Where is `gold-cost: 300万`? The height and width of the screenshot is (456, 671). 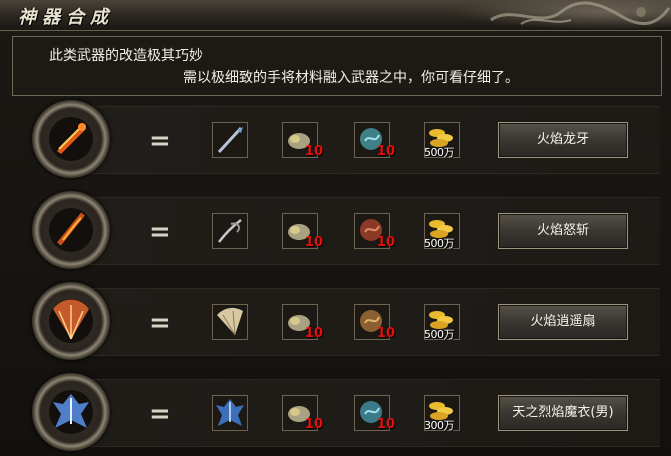 gold-cost: 300万 is located at coordinates (439, 425).